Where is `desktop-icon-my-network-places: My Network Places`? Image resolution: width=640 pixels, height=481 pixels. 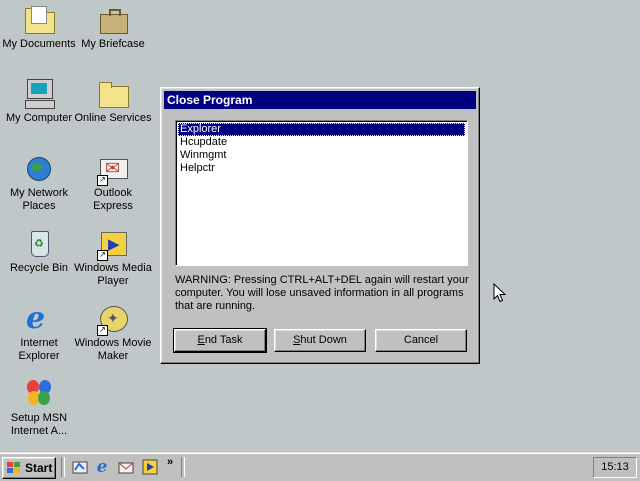
desktop-icon-my-network-places: My Network Places is located at coordinates (39, 183).